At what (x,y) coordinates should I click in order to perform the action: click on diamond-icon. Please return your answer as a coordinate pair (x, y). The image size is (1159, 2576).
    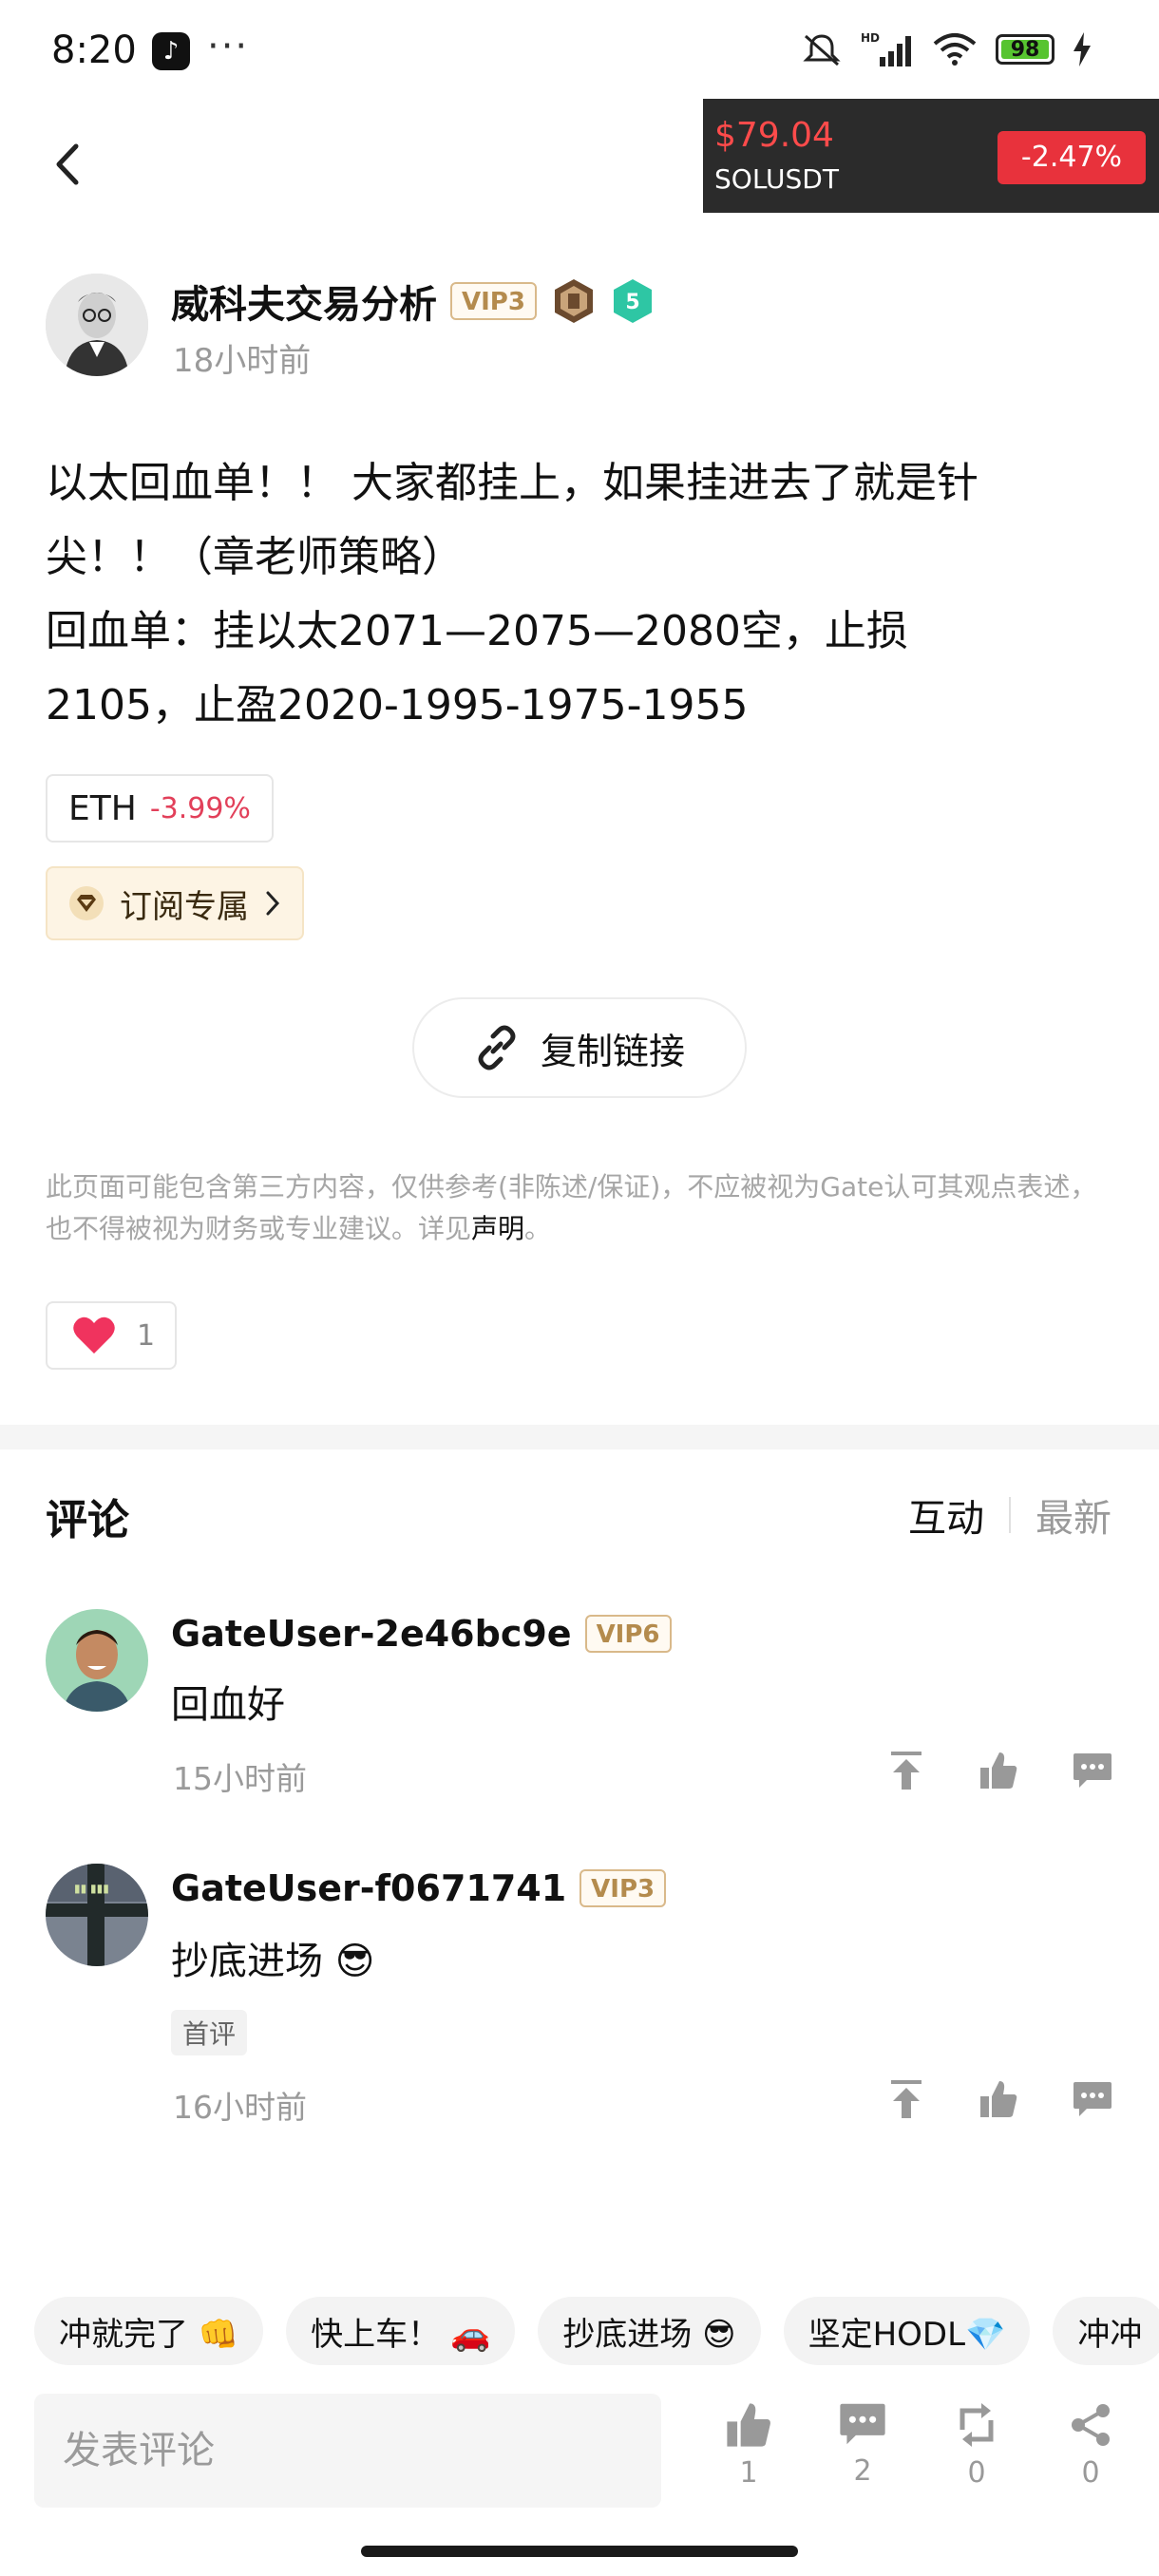
    Looking at the image, I should click on (86, 903).